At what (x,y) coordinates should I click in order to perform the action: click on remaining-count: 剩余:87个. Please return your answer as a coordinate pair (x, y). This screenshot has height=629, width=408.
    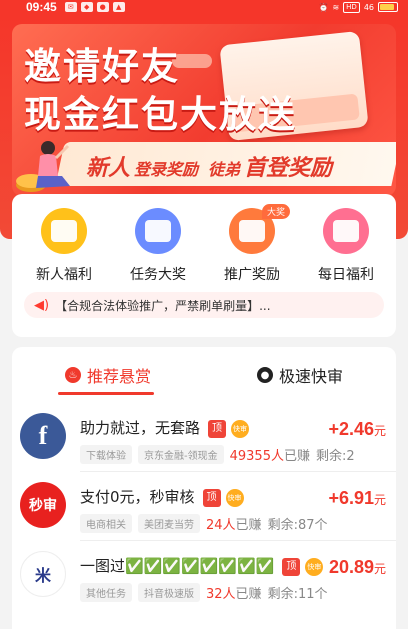
    Looking at the image, I should click on (297, 525).